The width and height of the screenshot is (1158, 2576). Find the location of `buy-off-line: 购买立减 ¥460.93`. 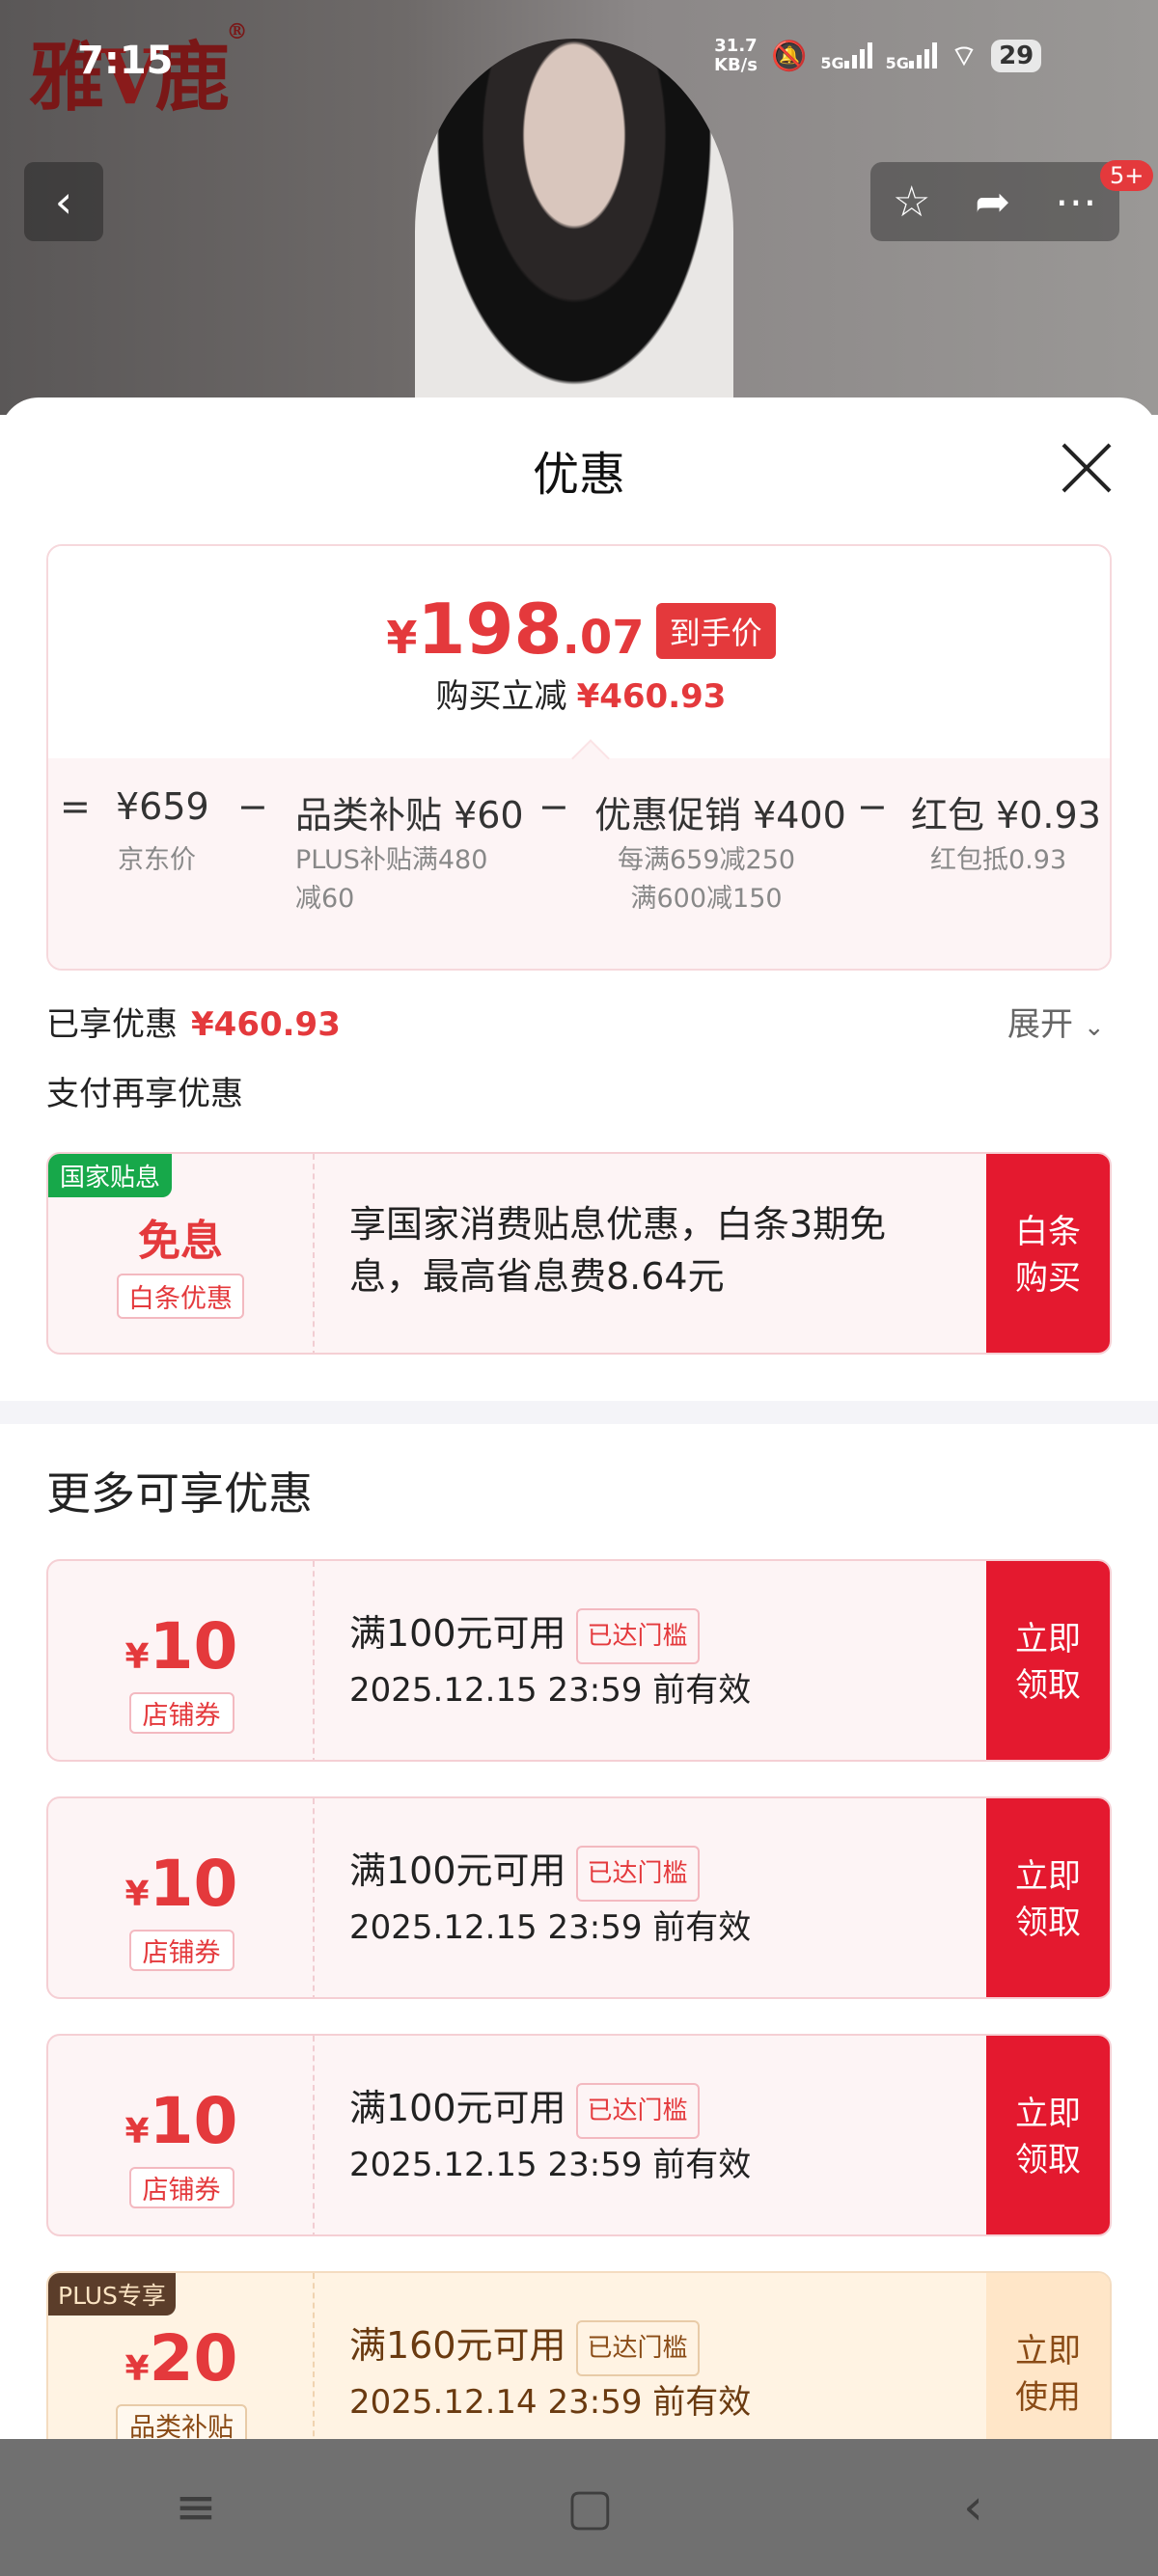

buy-off-line: 购买立减 ¥460.93 is located at coordinates (581, 696).